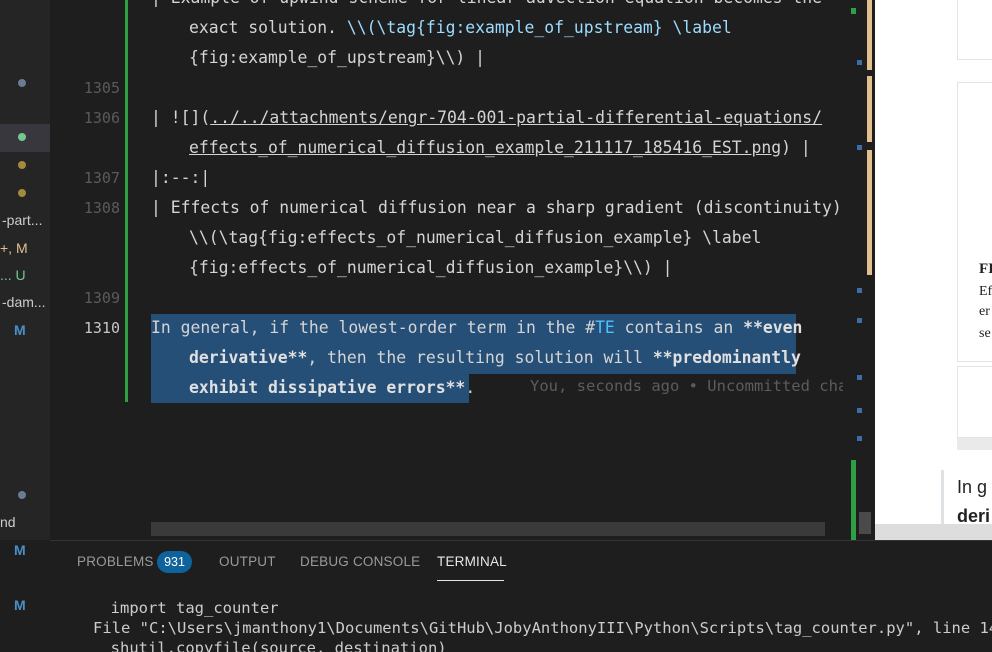  What do you see at coordinates (101, 328) in the screenshot?
I see `line-number-current: 1310` at bounding box center [101, 328].